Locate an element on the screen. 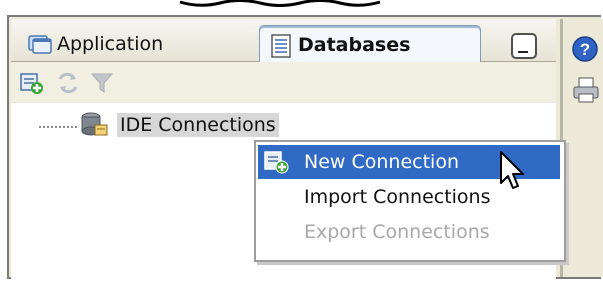 This screenshot has height=282, width=603. top-edge-decoration is located at coordinates (280, 3).